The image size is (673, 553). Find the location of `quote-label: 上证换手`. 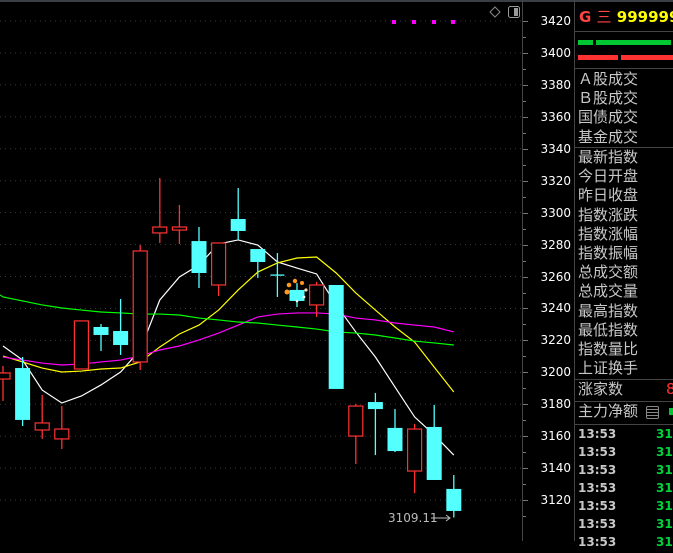

quote-label: 上证换手 is located at coordinates (608, 368).